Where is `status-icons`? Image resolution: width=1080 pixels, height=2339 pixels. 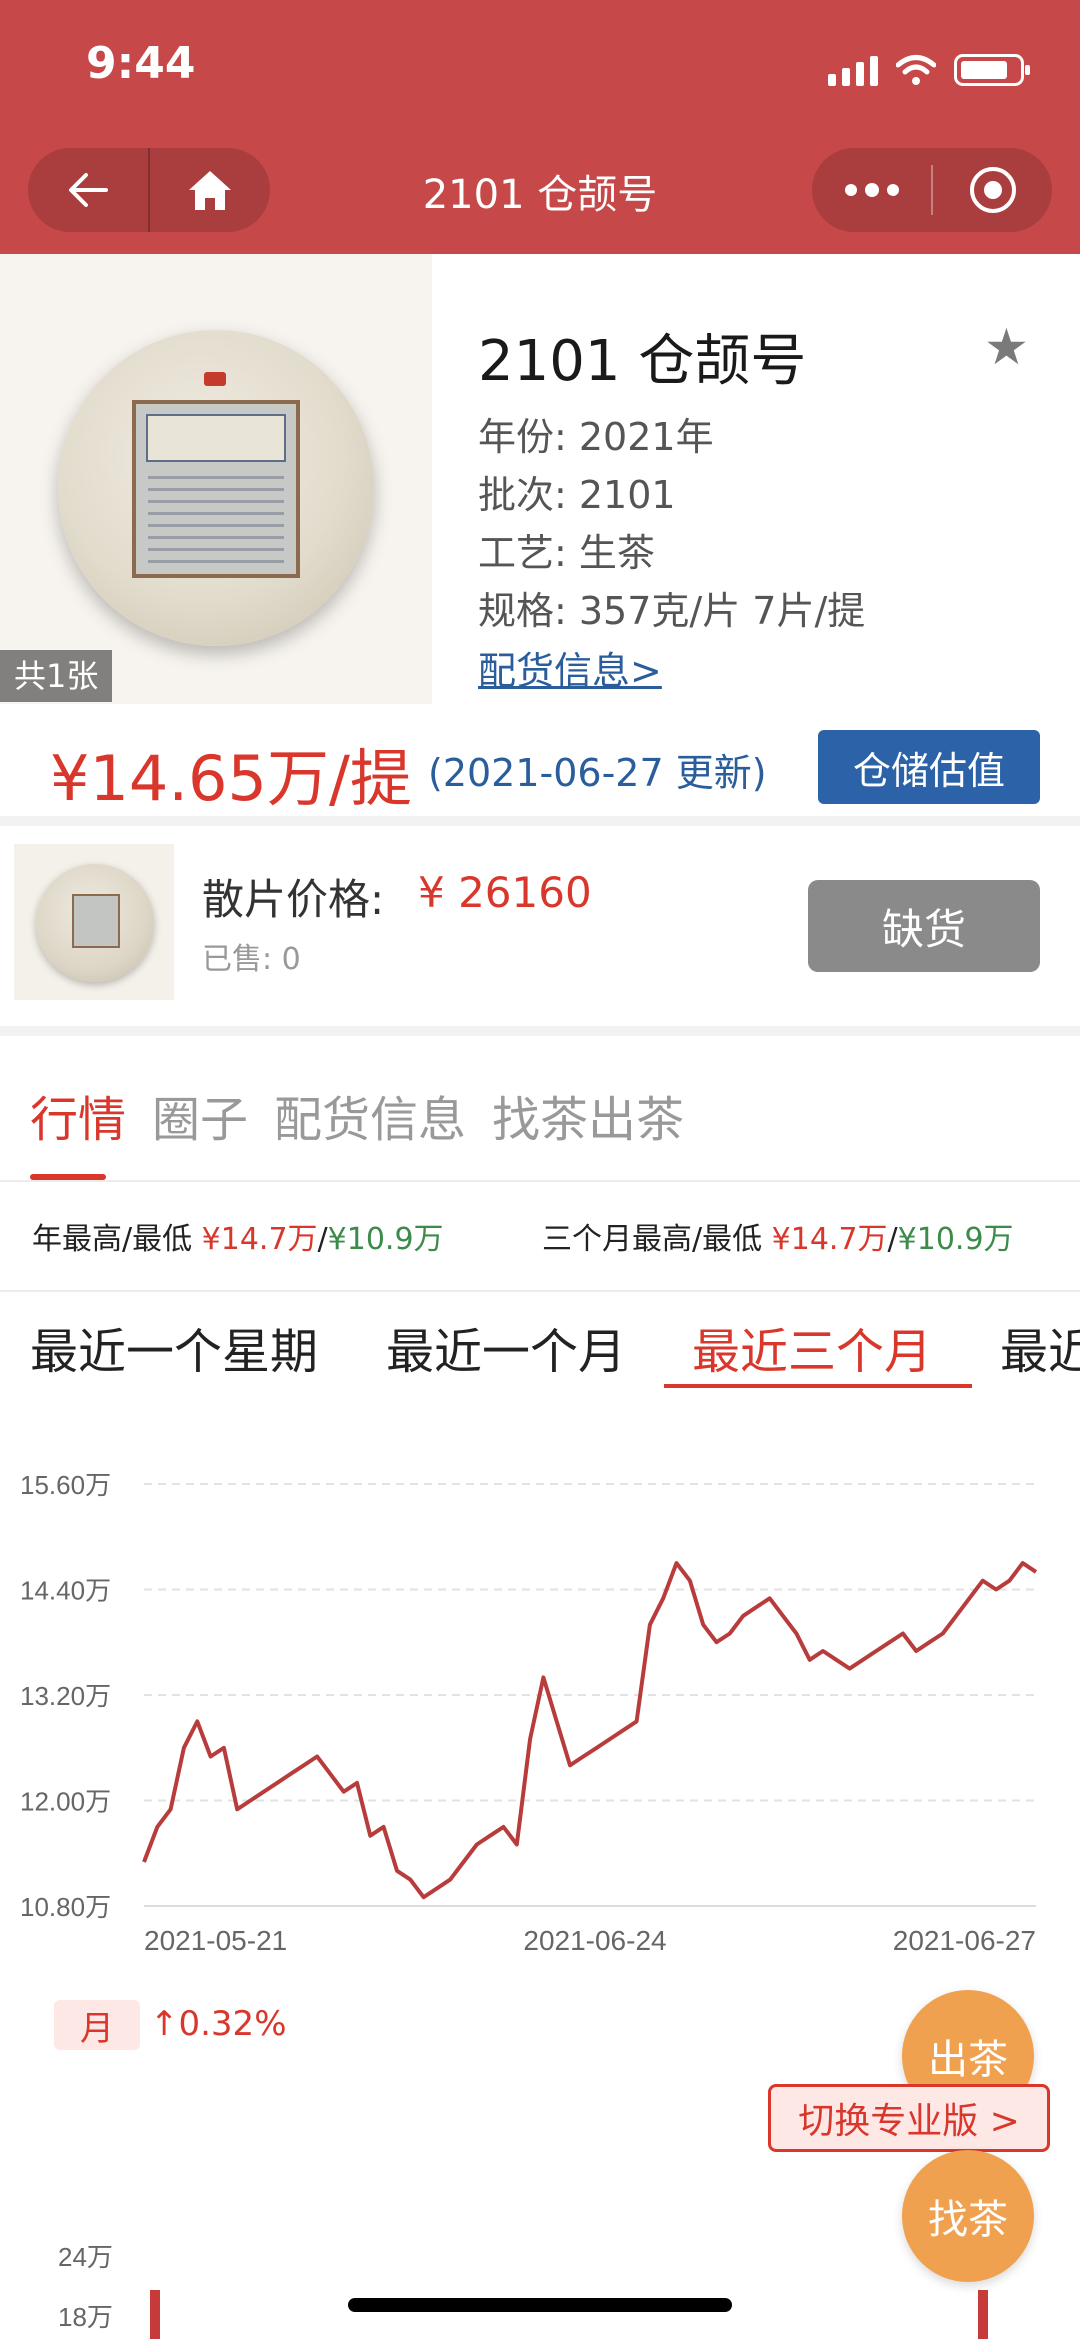
status-icons is located at coordinates (929, 66).